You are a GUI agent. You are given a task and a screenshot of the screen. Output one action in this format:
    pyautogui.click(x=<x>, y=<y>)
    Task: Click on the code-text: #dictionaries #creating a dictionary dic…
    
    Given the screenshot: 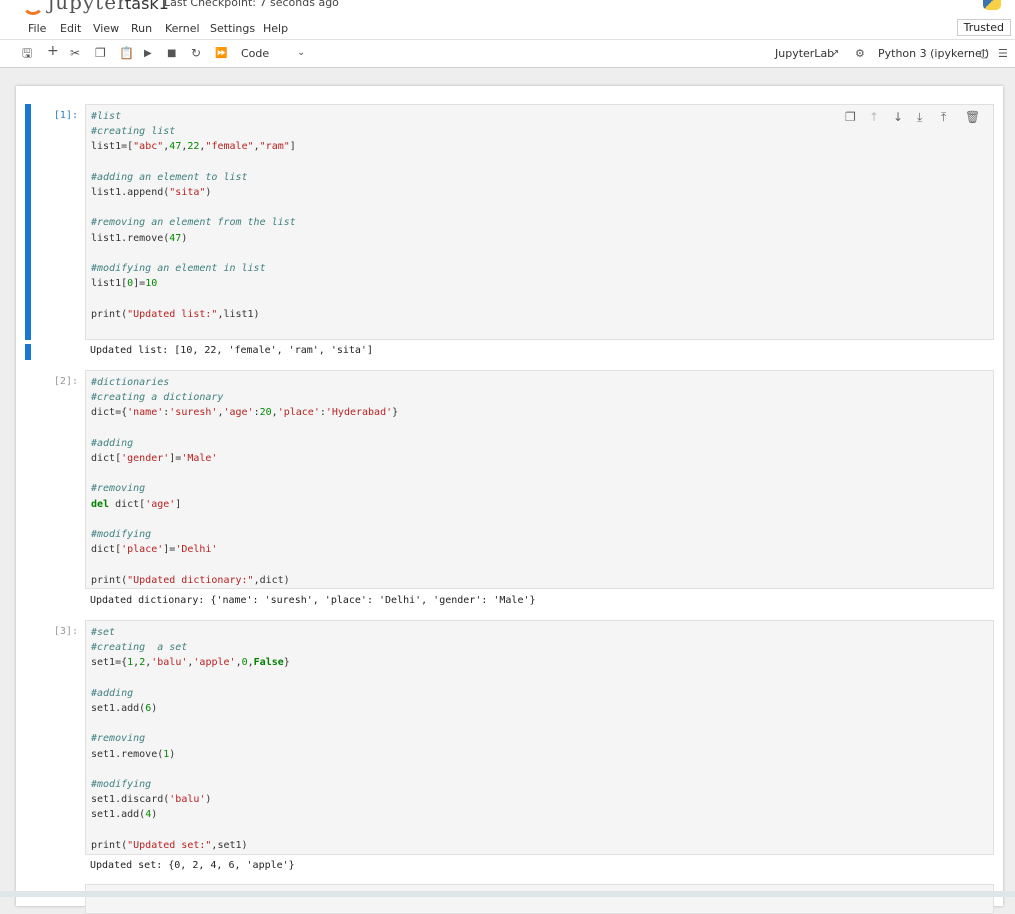 What is the action you would take?
    pyautogui.click(x=244, y=481)
    